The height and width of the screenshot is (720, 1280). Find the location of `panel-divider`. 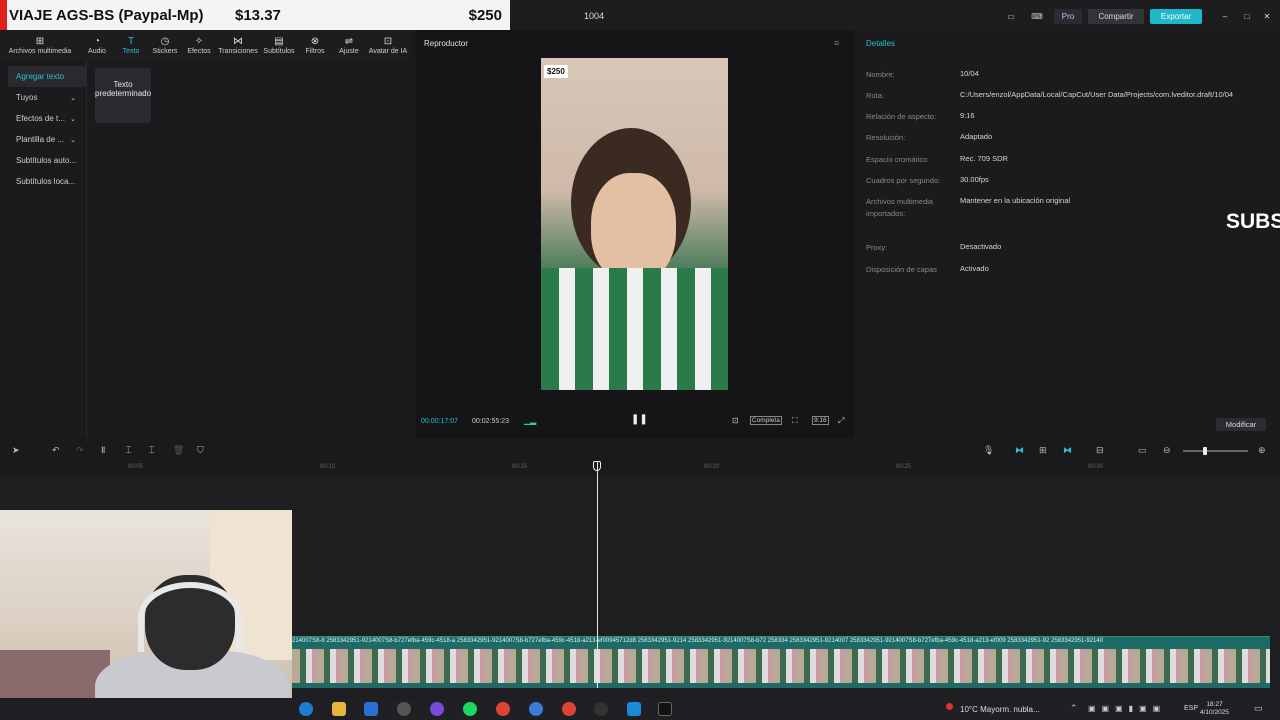

panel-divider is located at coordinates (86, 249).